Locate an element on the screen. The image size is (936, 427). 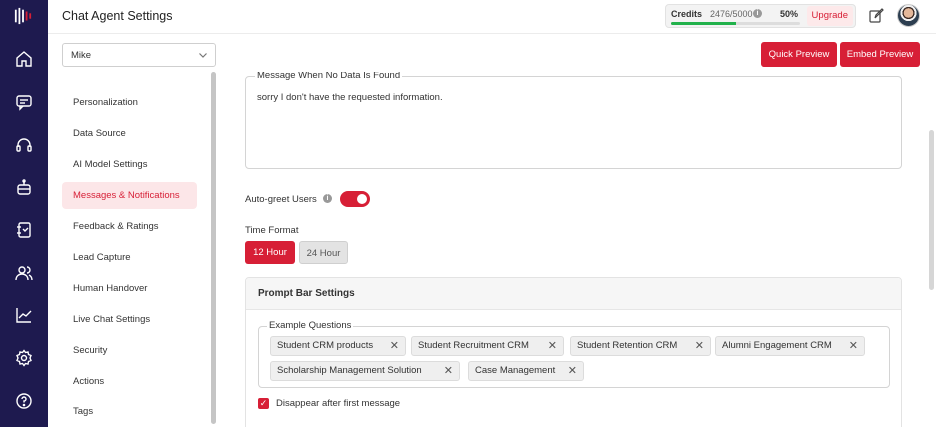
brand-logo-icon is located at coordinates (24, 17).